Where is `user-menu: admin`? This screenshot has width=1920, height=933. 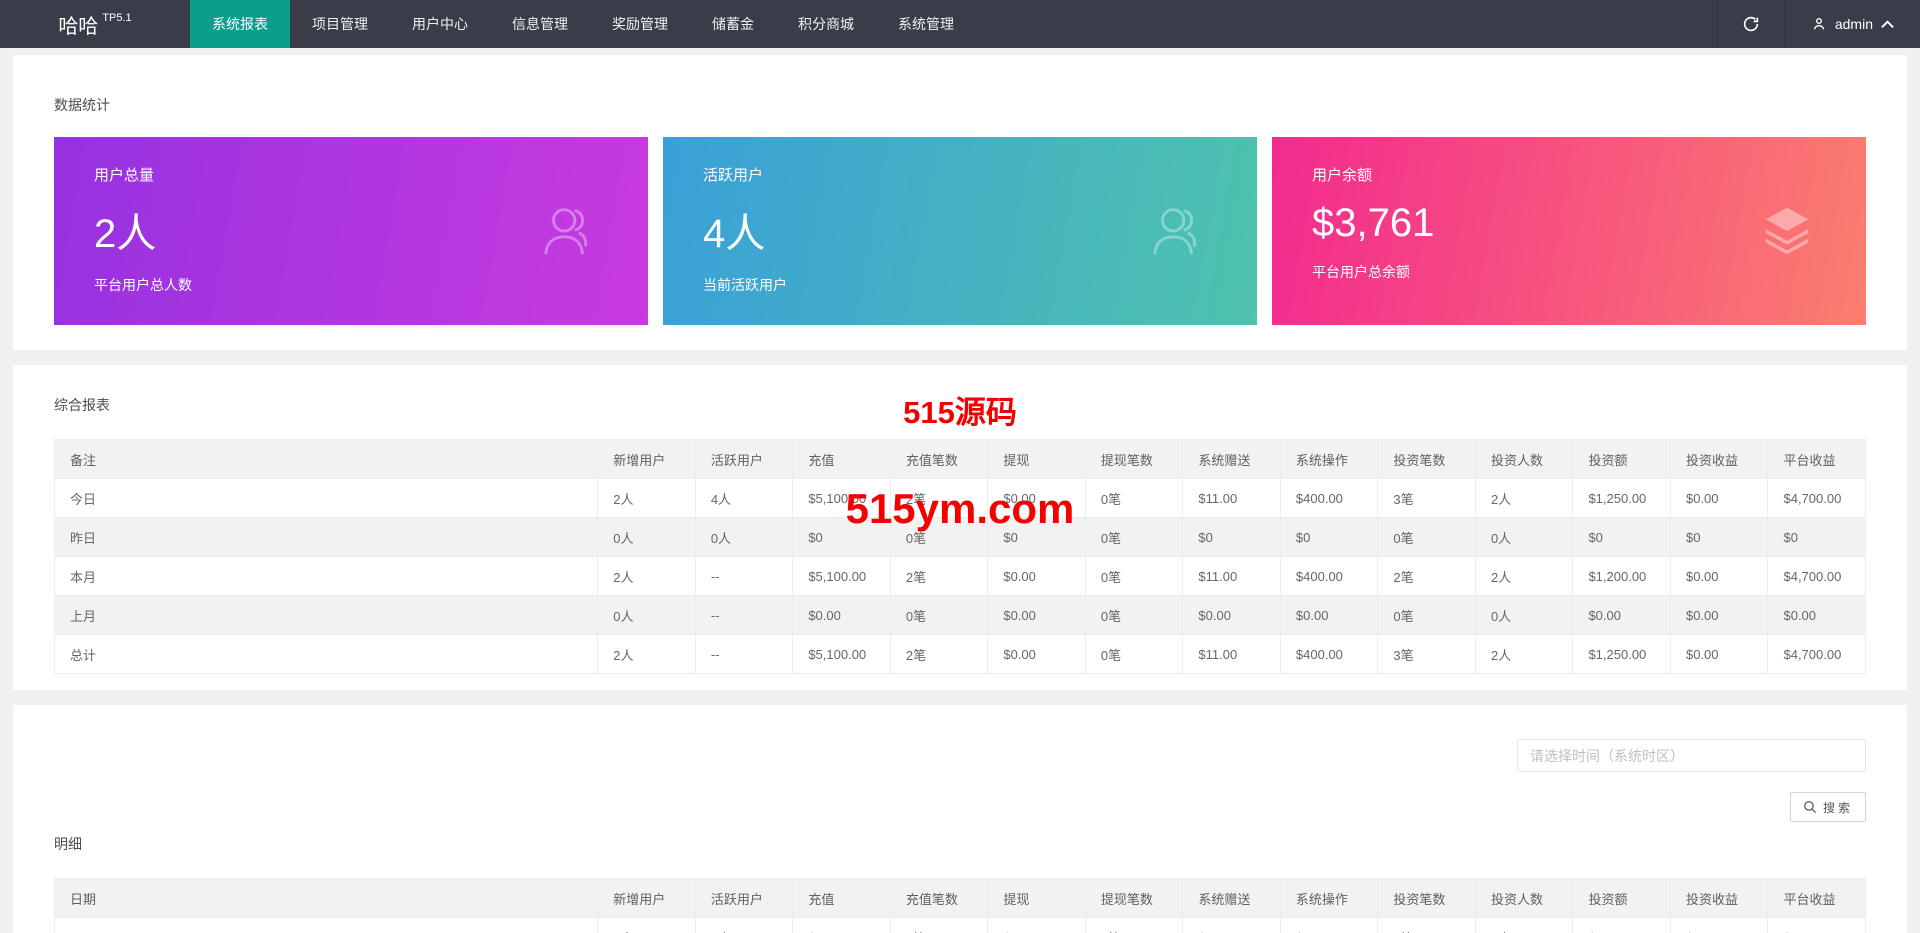
user-menu: admin is located at coordinates (1851, 24).